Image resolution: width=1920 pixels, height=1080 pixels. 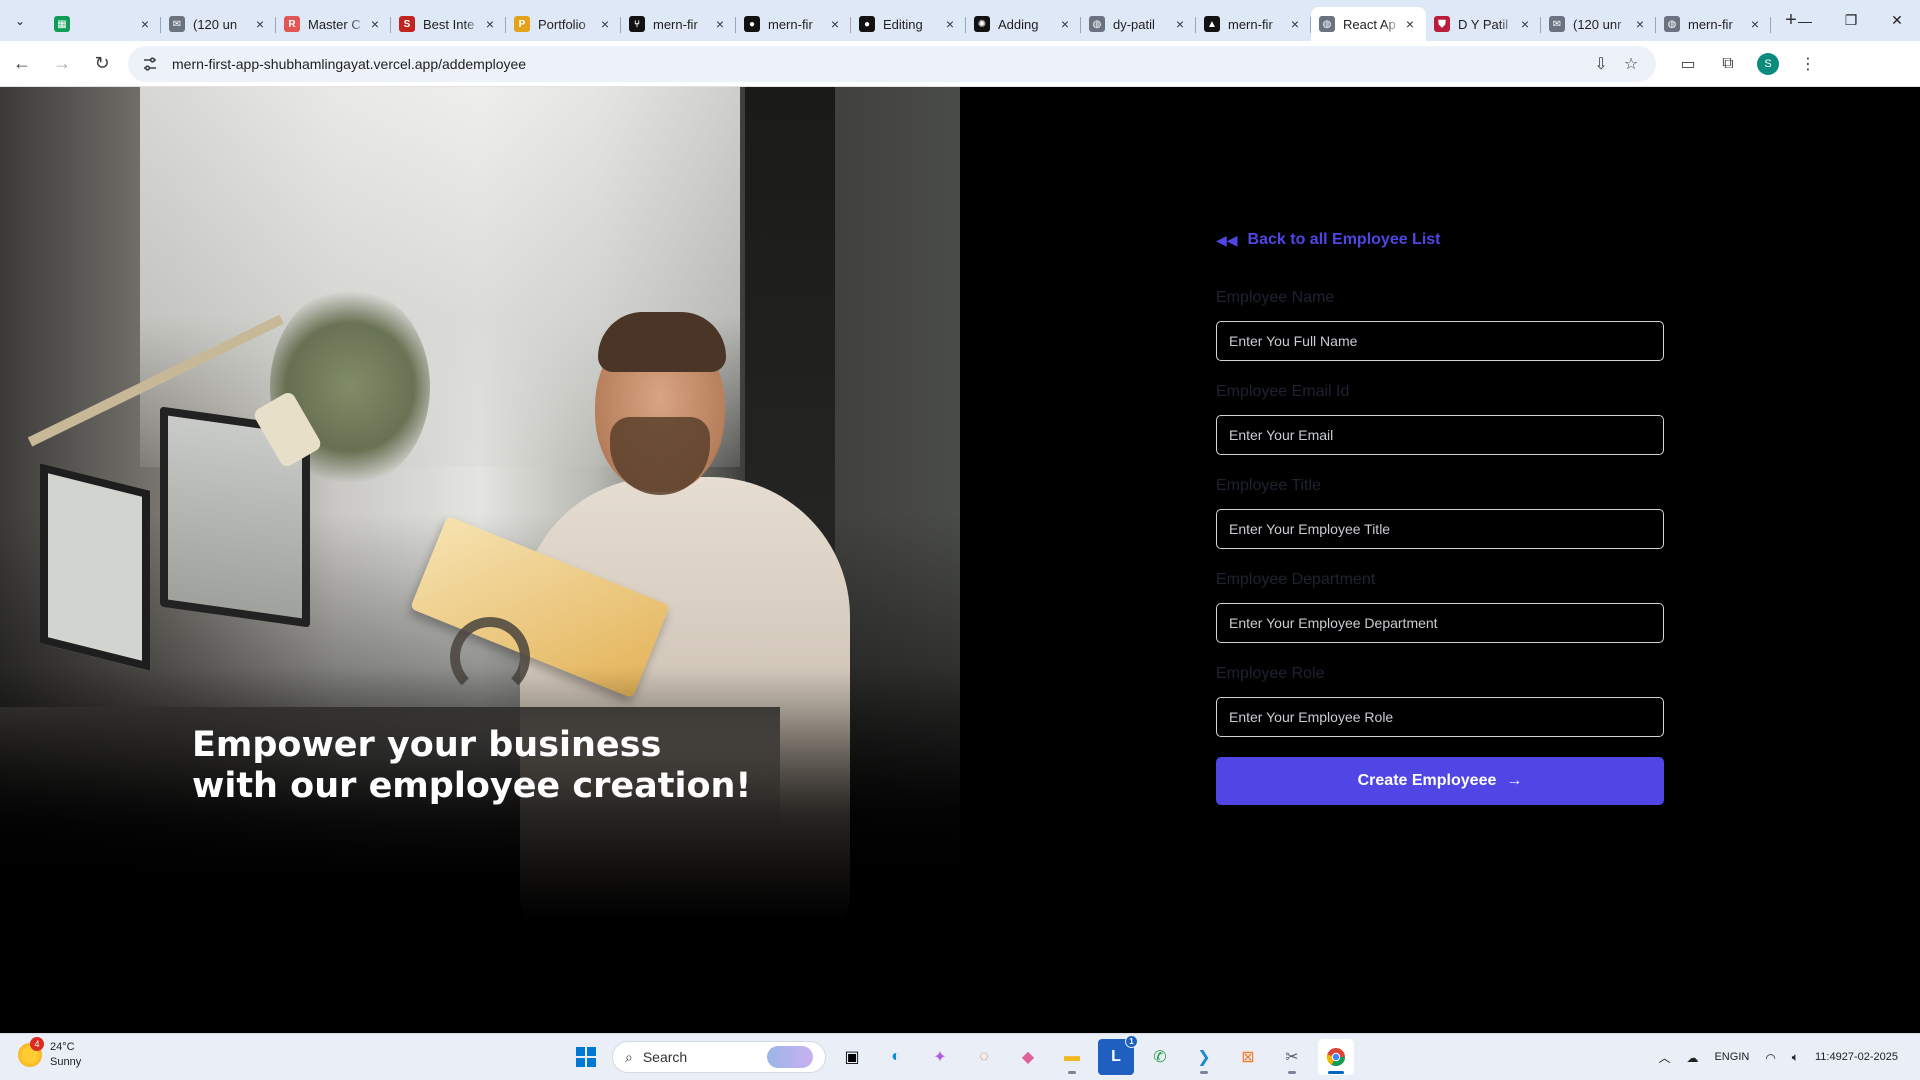 I want to click on back-link-label: Back to all Employee List, so click(x=1344, y=239).